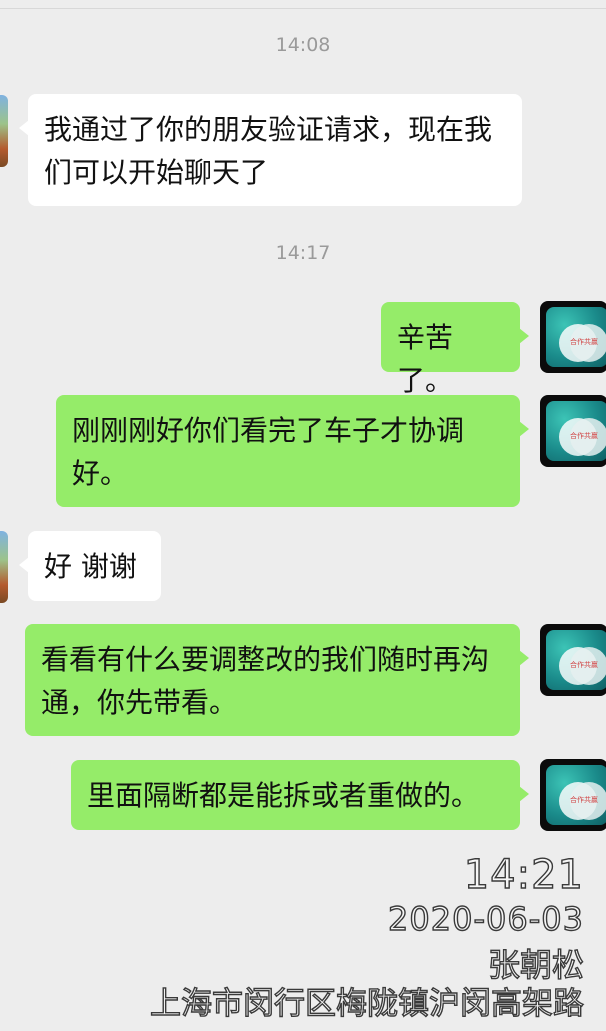 The image size is (606, 1031). What do you see at coordinates (268, 452) in the screenshot?
I see `message-text: 刚刚刚好你们看完了车子才协调好。` at bounding box center [268, 452].